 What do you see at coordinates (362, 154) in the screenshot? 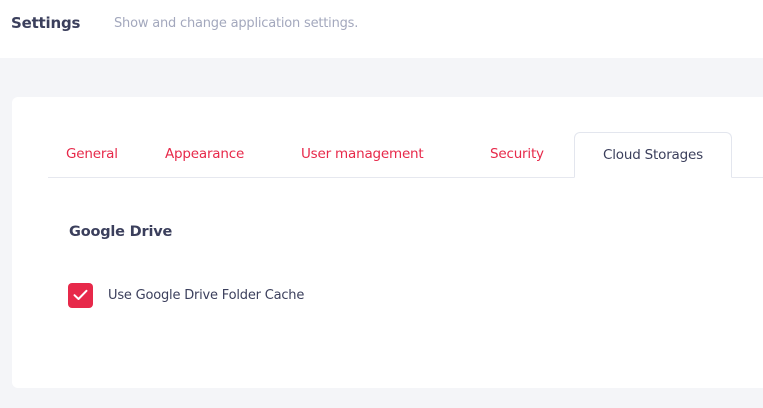
I see `tab-user-management: User management` at bounding box center [362, 154].